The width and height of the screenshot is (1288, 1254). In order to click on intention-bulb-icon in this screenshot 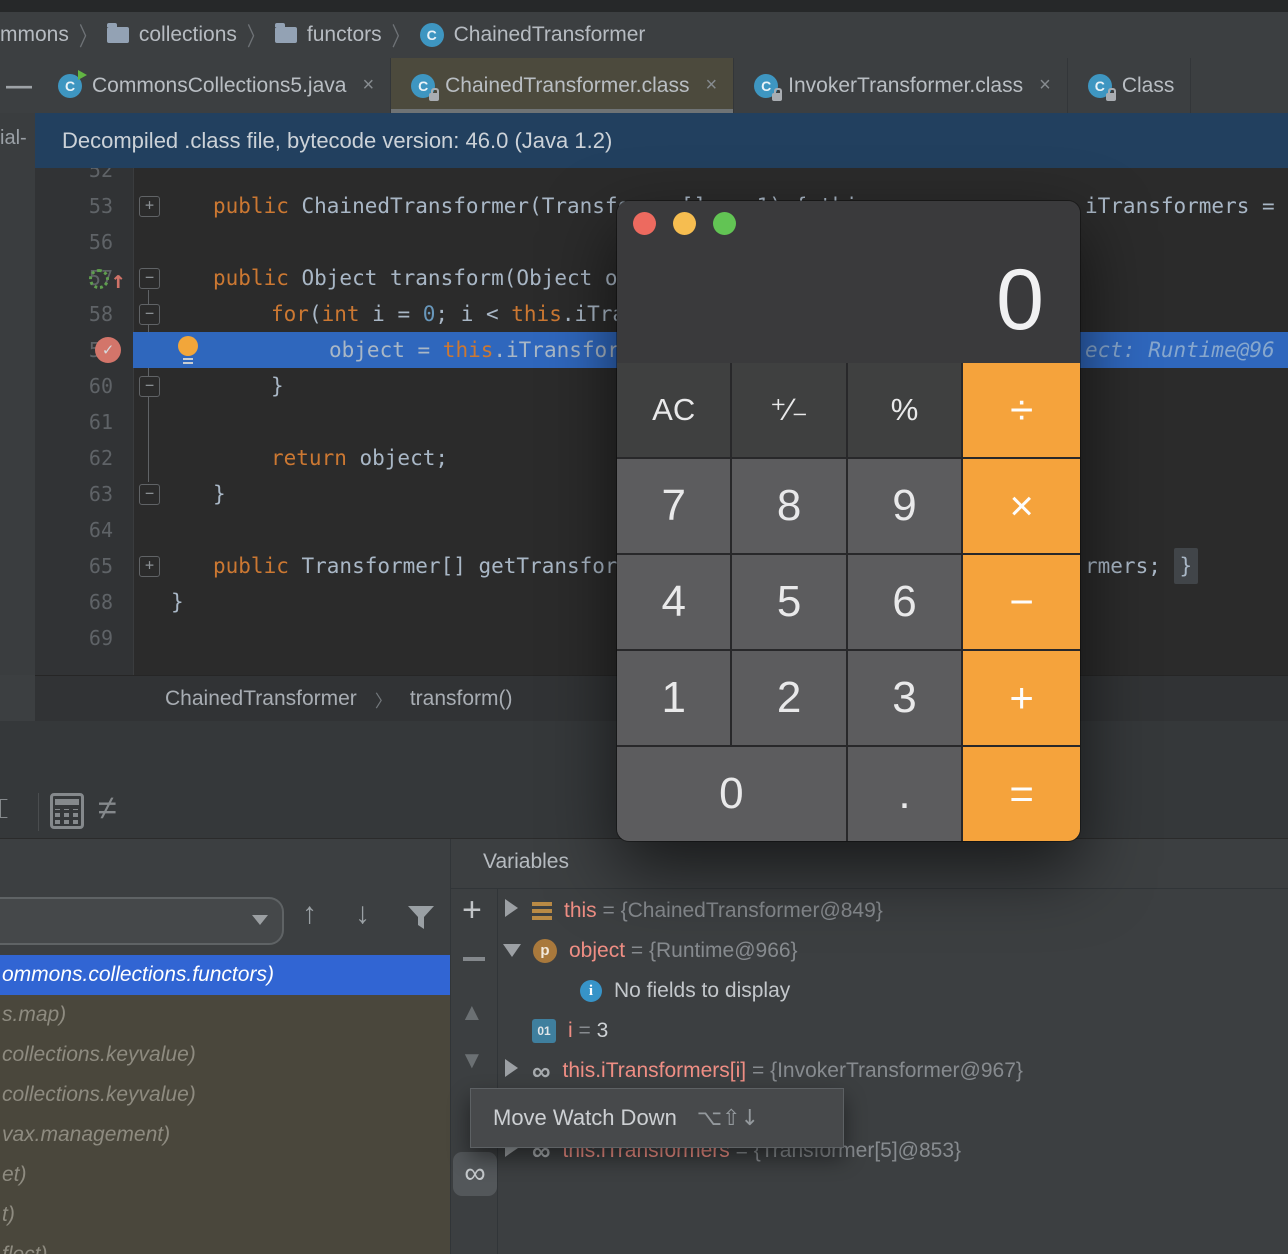, I will do `click(188, 350)`.